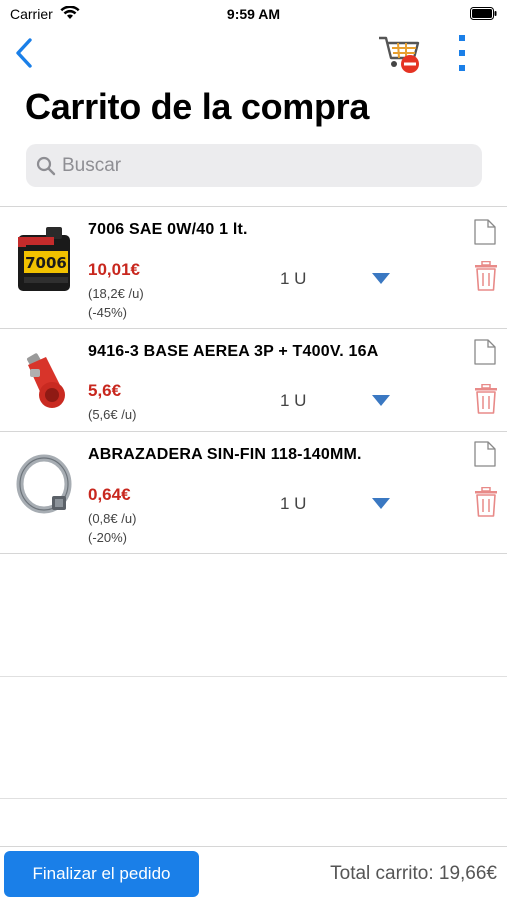  I want to click on item-price: 5,6€, so click(105, 390).